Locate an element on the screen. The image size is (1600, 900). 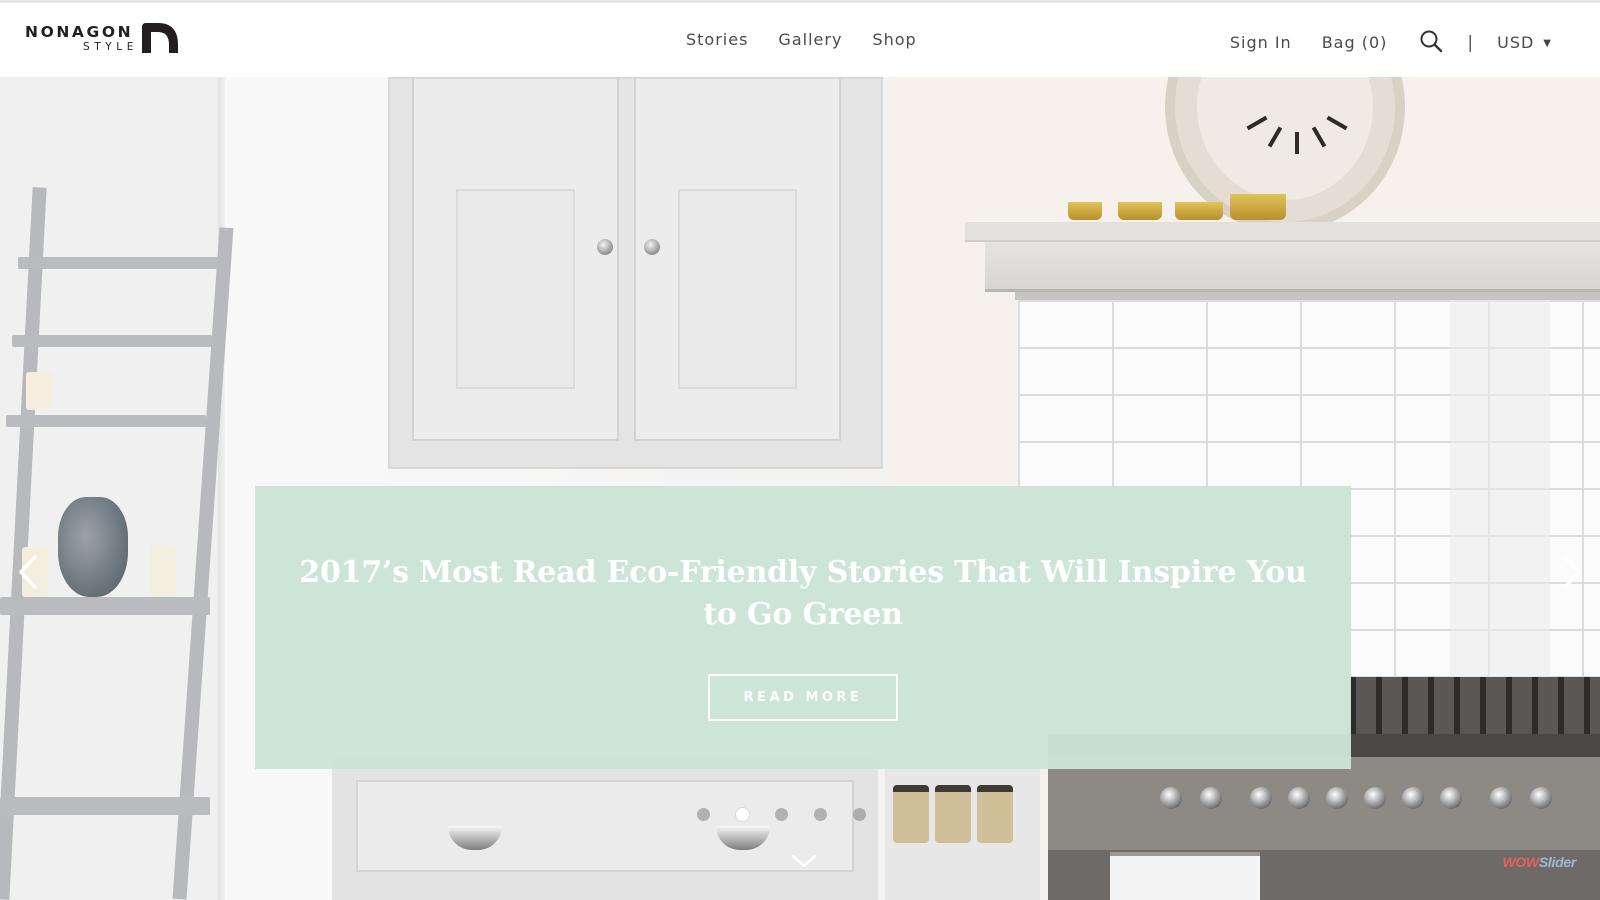
watermark-part2: Slider is located at coordinates (1557, 862).